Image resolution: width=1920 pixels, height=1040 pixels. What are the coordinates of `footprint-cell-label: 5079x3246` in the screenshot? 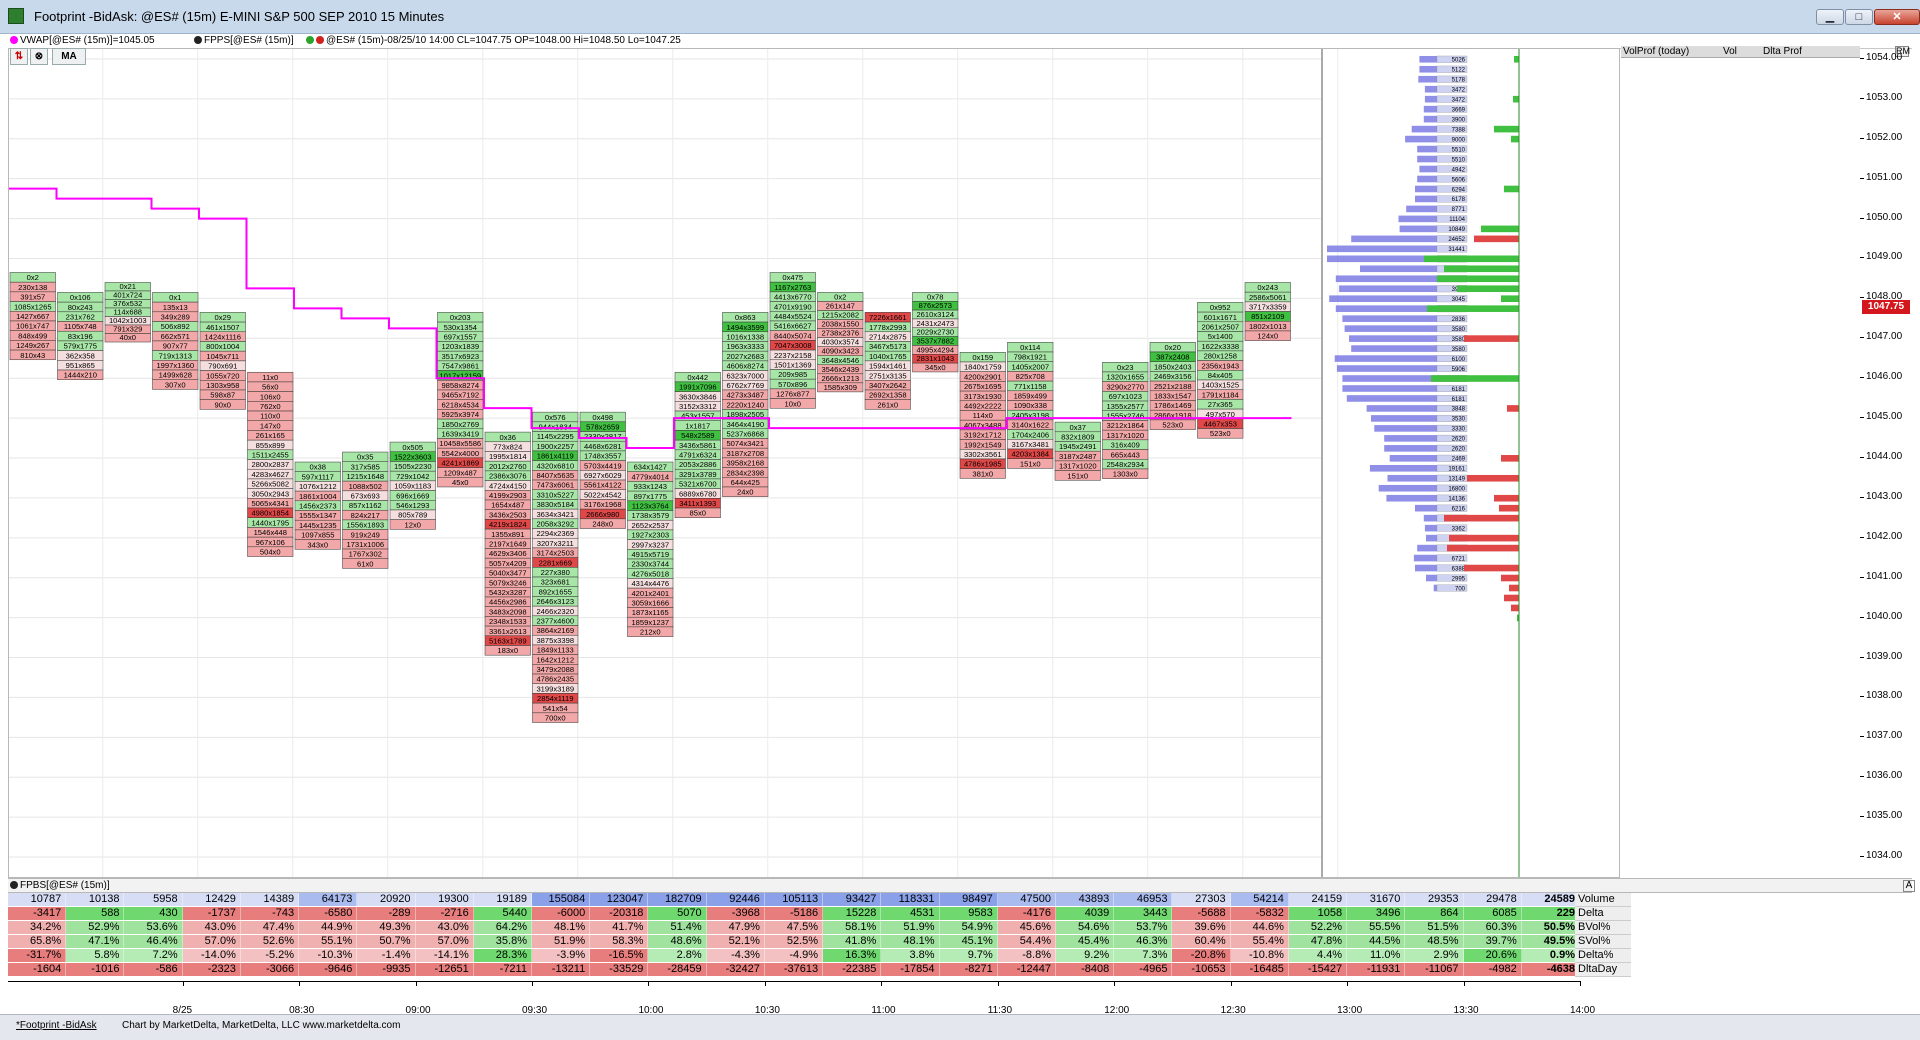 It's located at (508, 582).